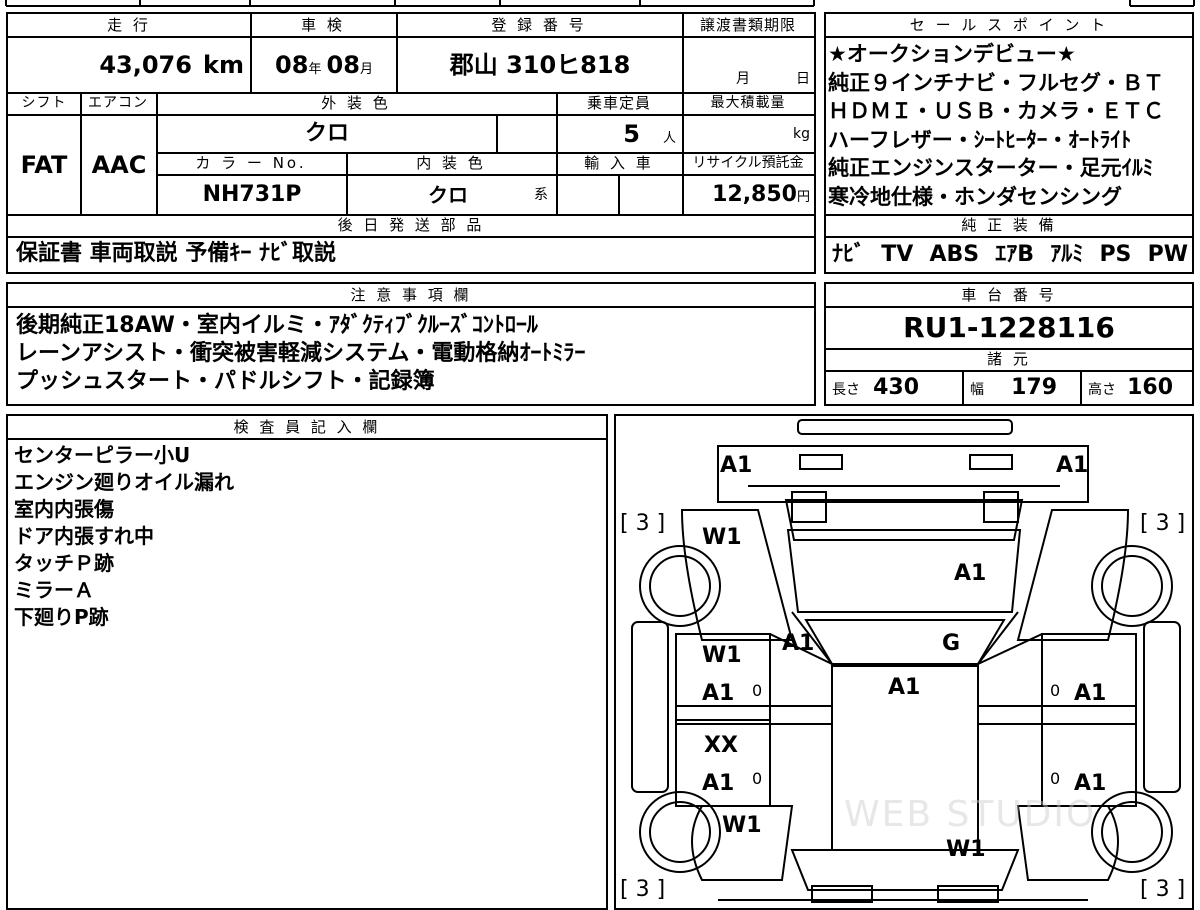  Describe the element at coordinates (951, 643) in the screenshot. I see `mark-windshield: G` at that location.